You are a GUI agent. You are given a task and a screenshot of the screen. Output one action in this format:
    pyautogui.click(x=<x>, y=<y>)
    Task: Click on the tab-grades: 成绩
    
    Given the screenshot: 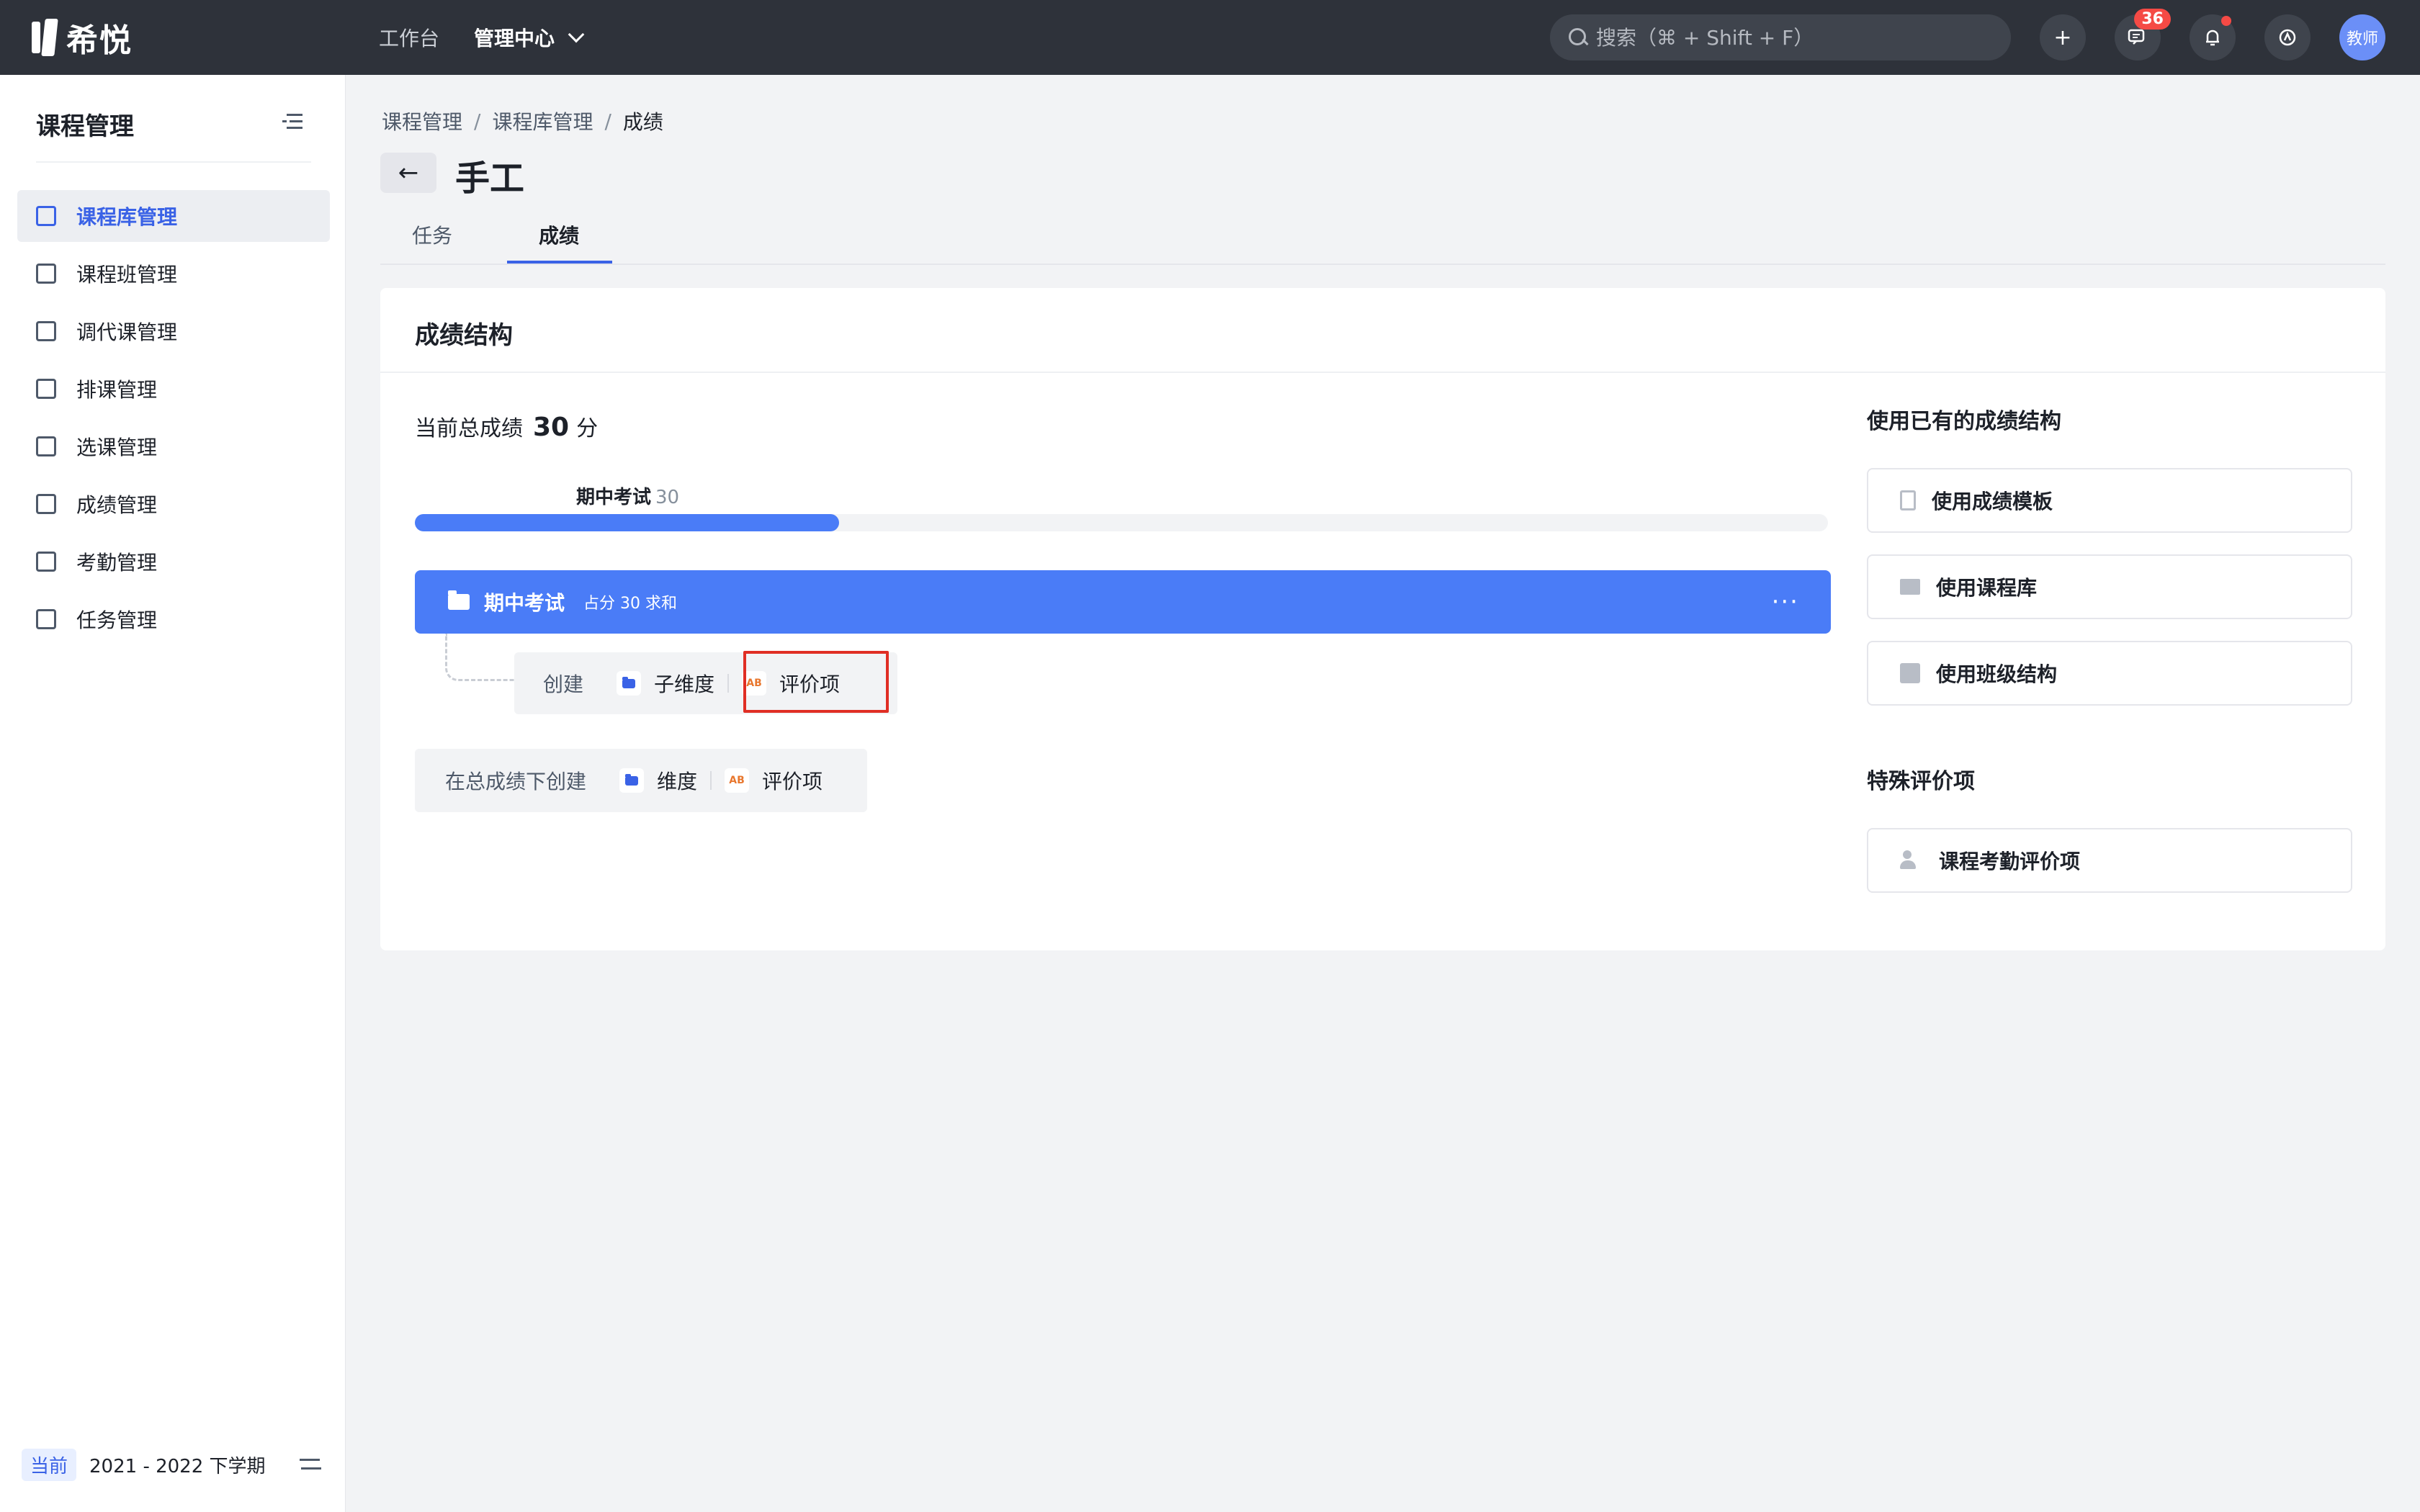 What is the action you would take?
    pyautogui.click(x=559, y=234)
    